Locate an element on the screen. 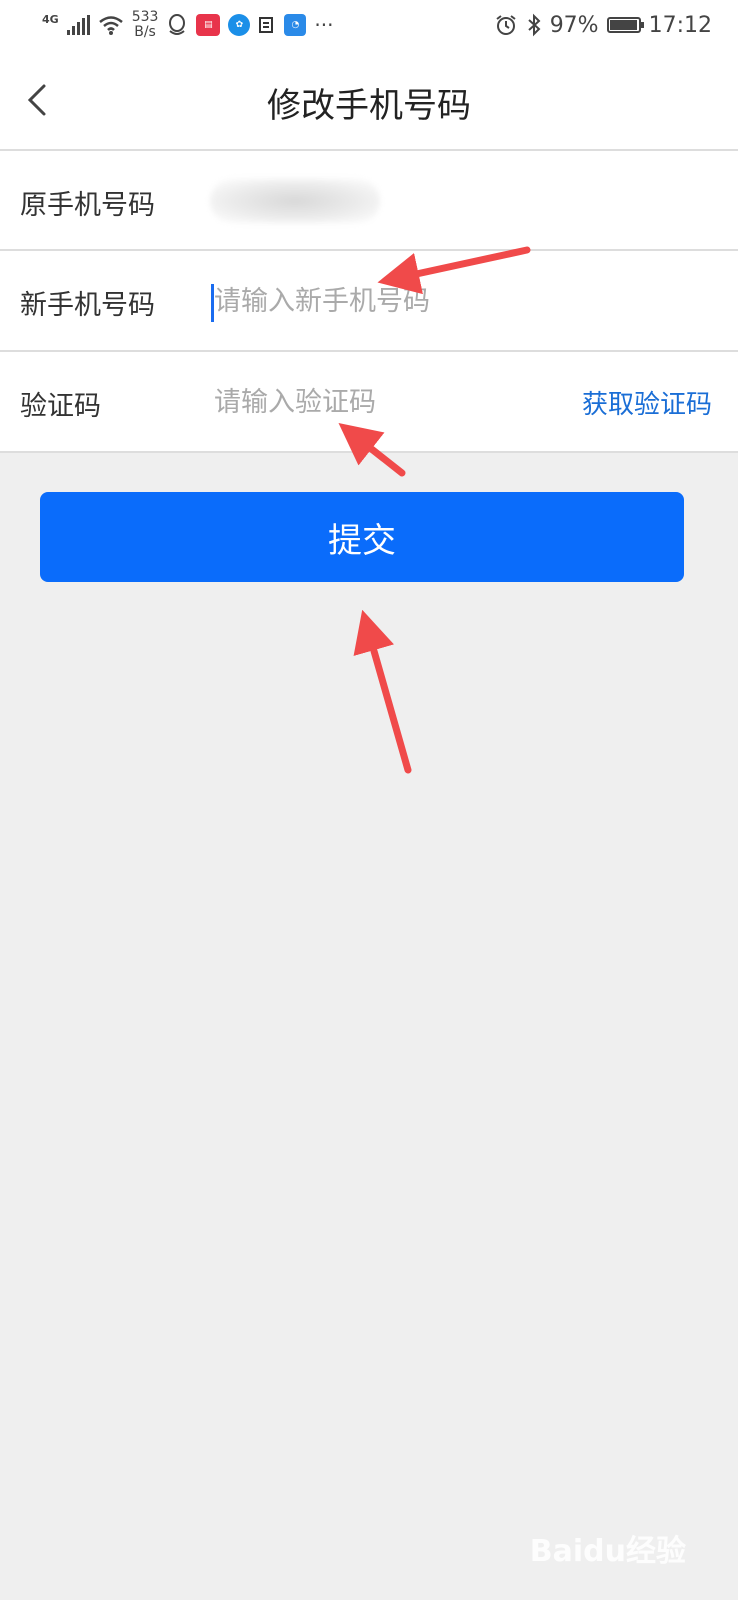 The height and width of the screenshot is (1600, 738). app-notification-icon is located at coordinates (266, 25).